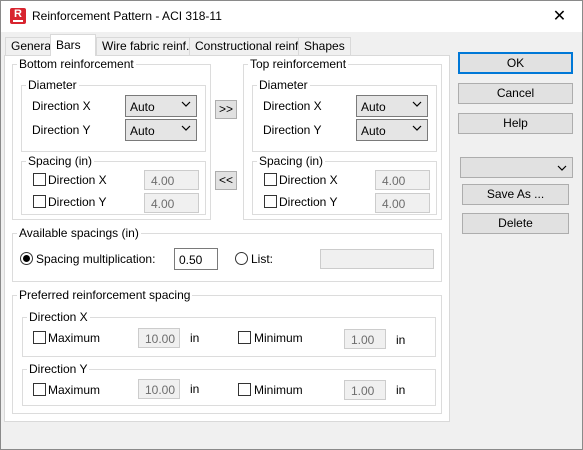 Image resolution: width=583 pixels, height=450 pixels. Describe the element at coordinates (161, 130) in the screenshot. I see `bottom-diameter-y-select: Auto` at that location.